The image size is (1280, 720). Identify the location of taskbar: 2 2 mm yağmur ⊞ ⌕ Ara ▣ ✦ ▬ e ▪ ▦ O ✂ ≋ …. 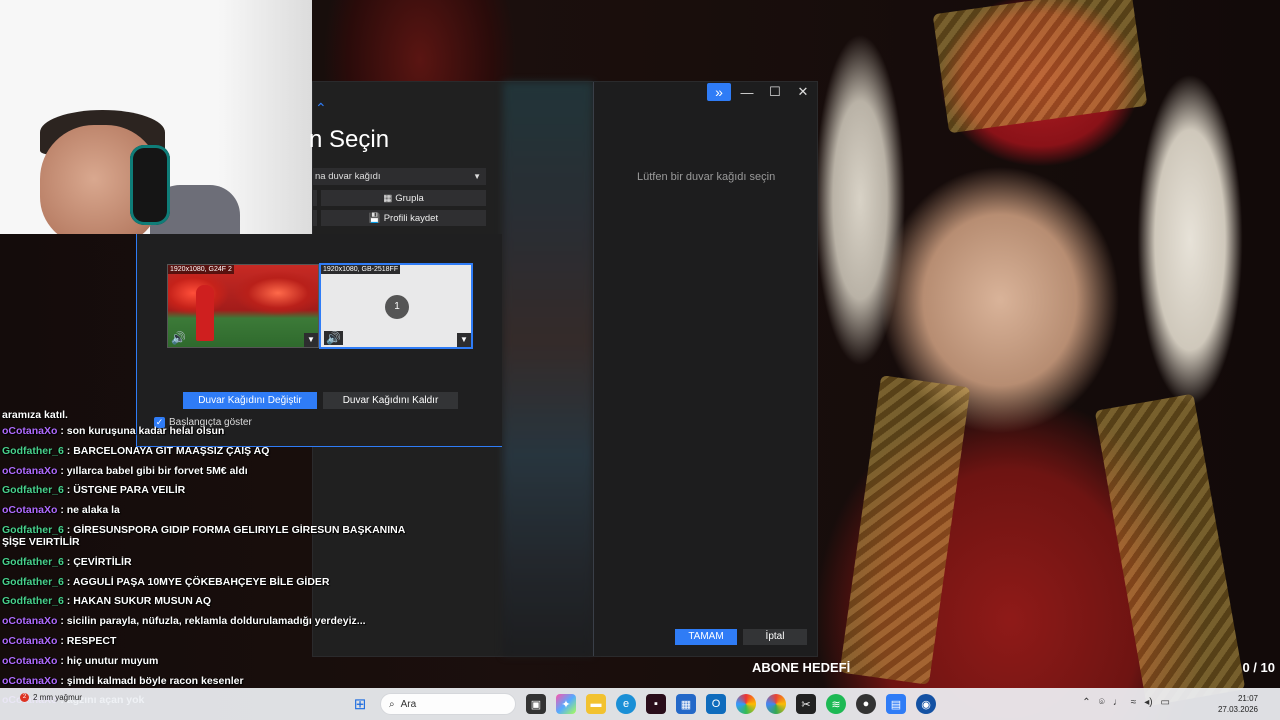
(640, 704).